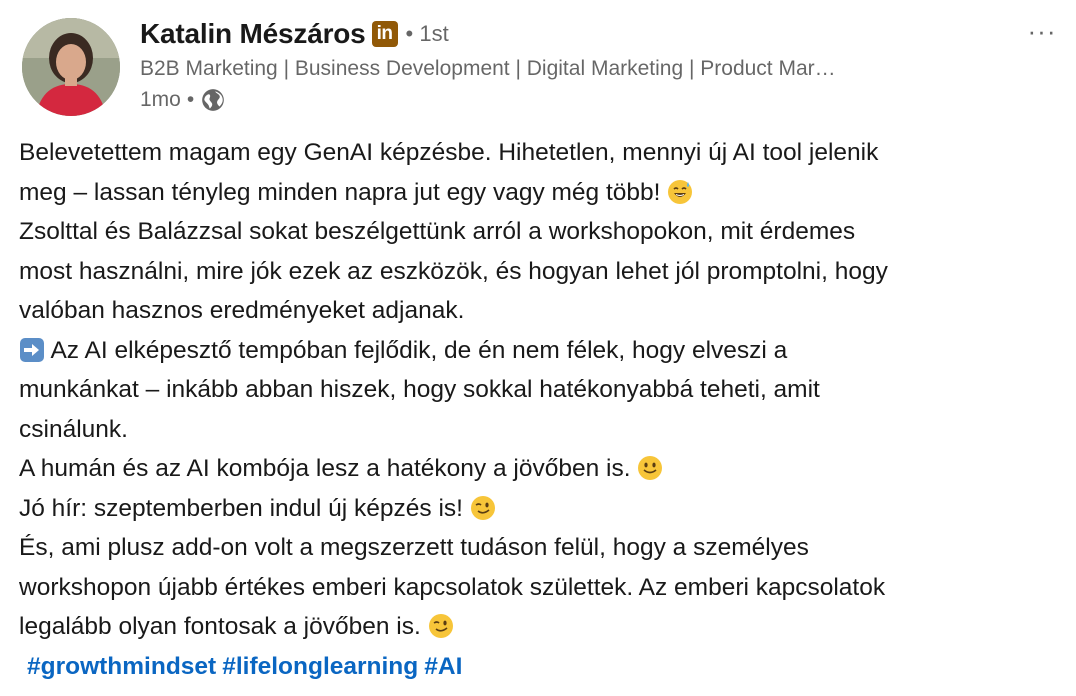  Describe the element at coordinates (121, 666) in the screenshot. I see `hashtag-link: #growthmindset` at that location.